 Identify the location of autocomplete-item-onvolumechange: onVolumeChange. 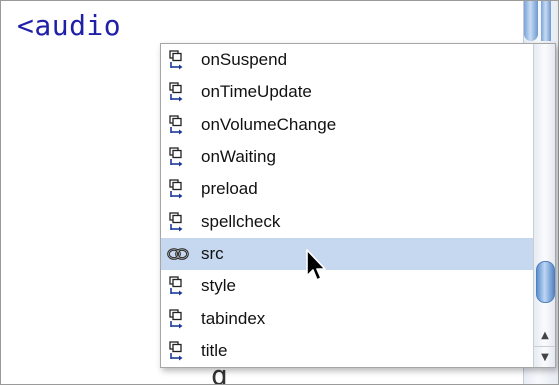
(347, 125).